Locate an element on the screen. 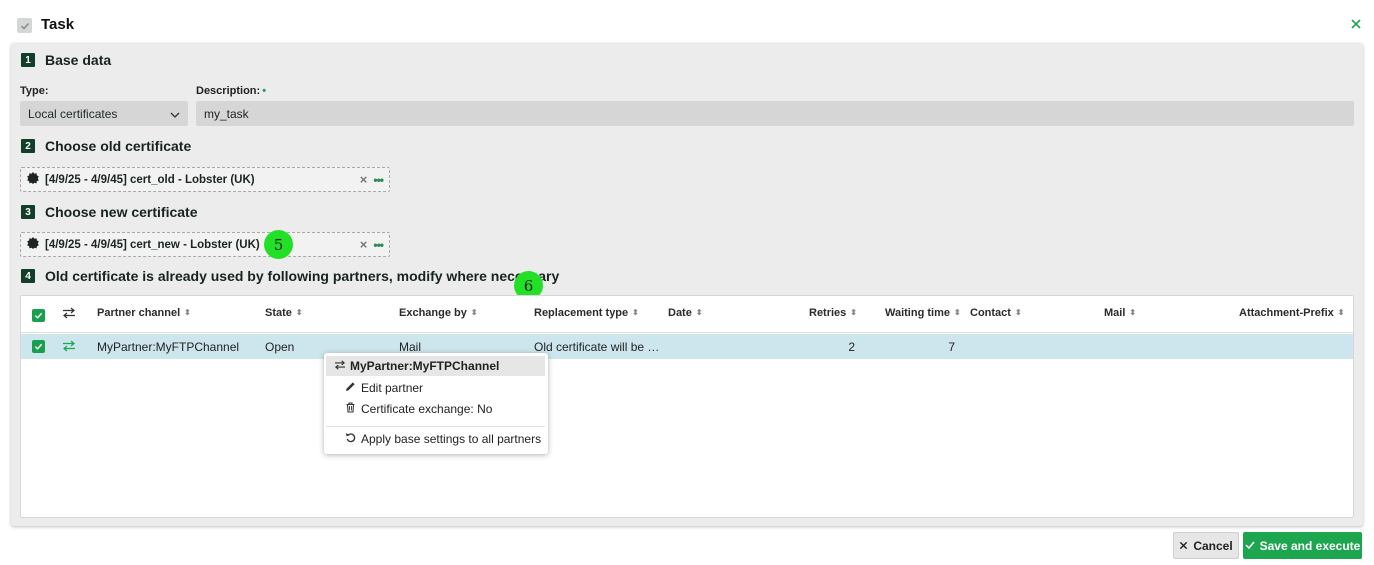 The height and width of the screenshot is (565, 1374). col-state: State ⬍ is located at coordinates (284, 313).